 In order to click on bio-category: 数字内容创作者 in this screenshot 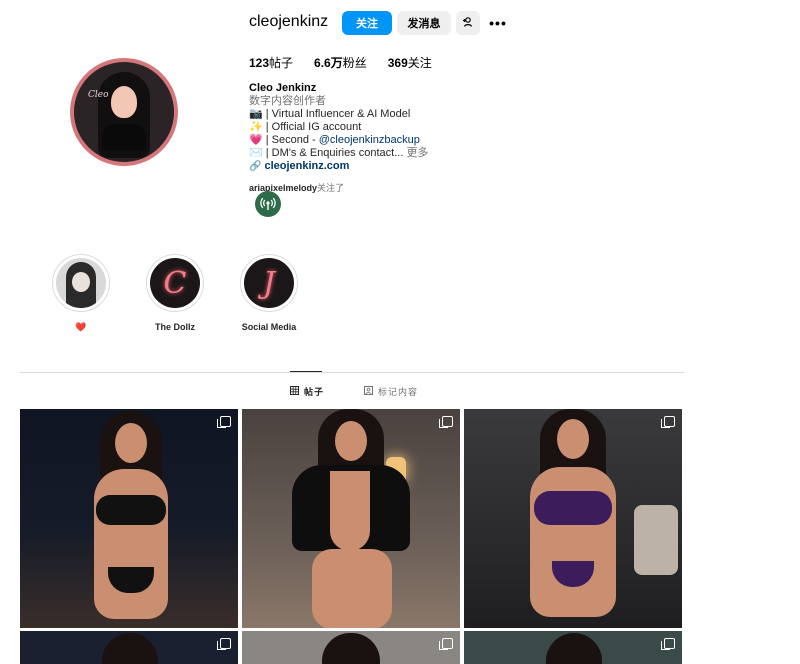, I will do `click(287, 101)`.